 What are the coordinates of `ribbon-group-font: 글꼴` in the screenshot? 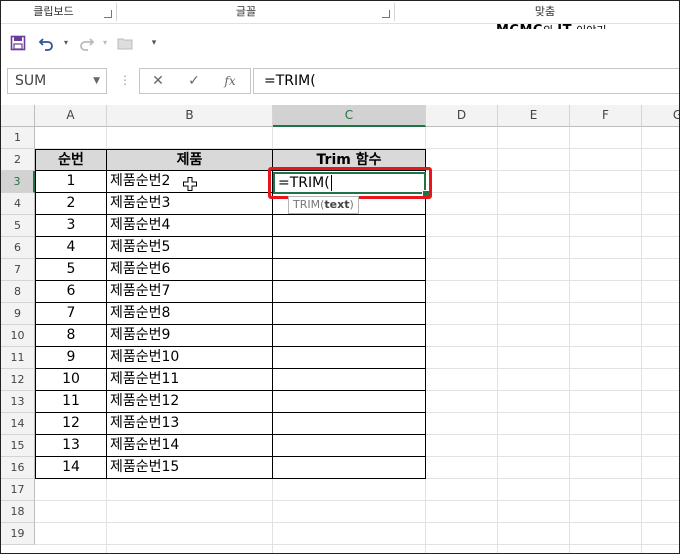 It's located at (246, 12).